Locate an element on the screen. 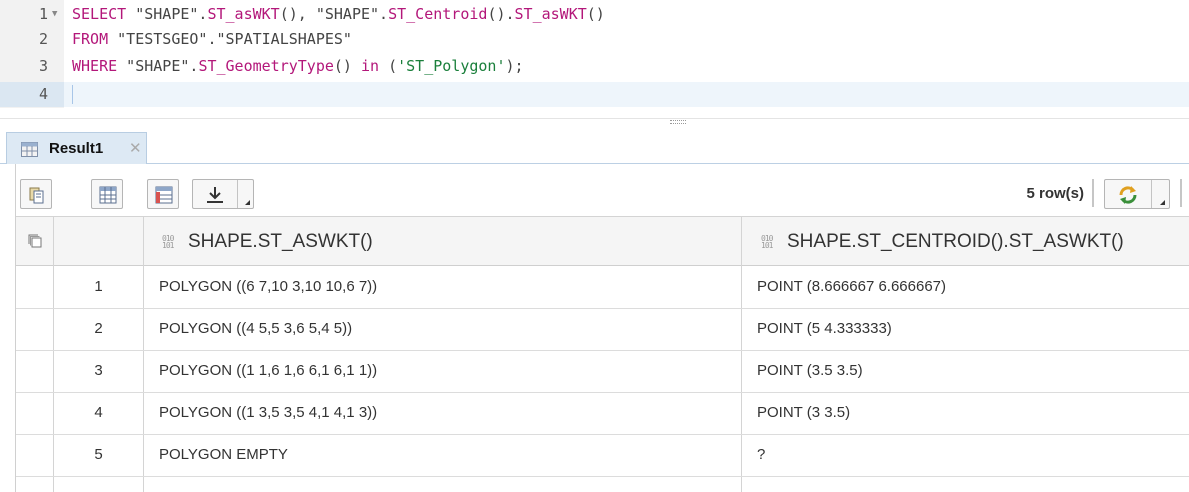 The height and width of the screenshot is (492, 1189). splitter is located at coordinates (594, 123).